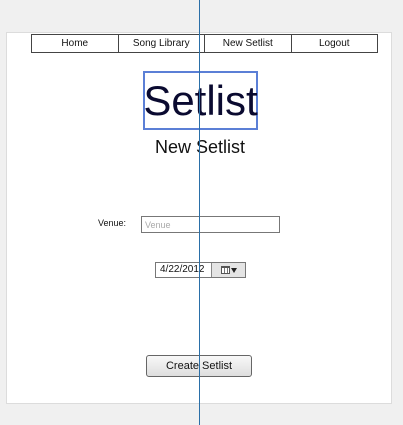  What do you see at coordinates (233, 270) in the screenshot?
I see `dropdown-arrow-icon` at bounding box center [233, 270].